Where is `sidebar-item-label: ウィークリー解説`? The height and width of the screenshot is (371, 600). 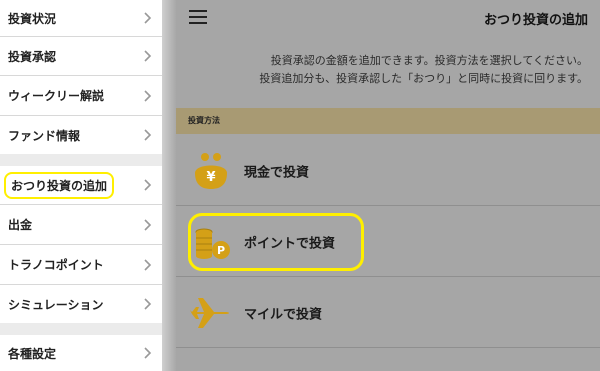
sidebar-item-label: ウィークリー解説 is located at coordinates (56, 96).